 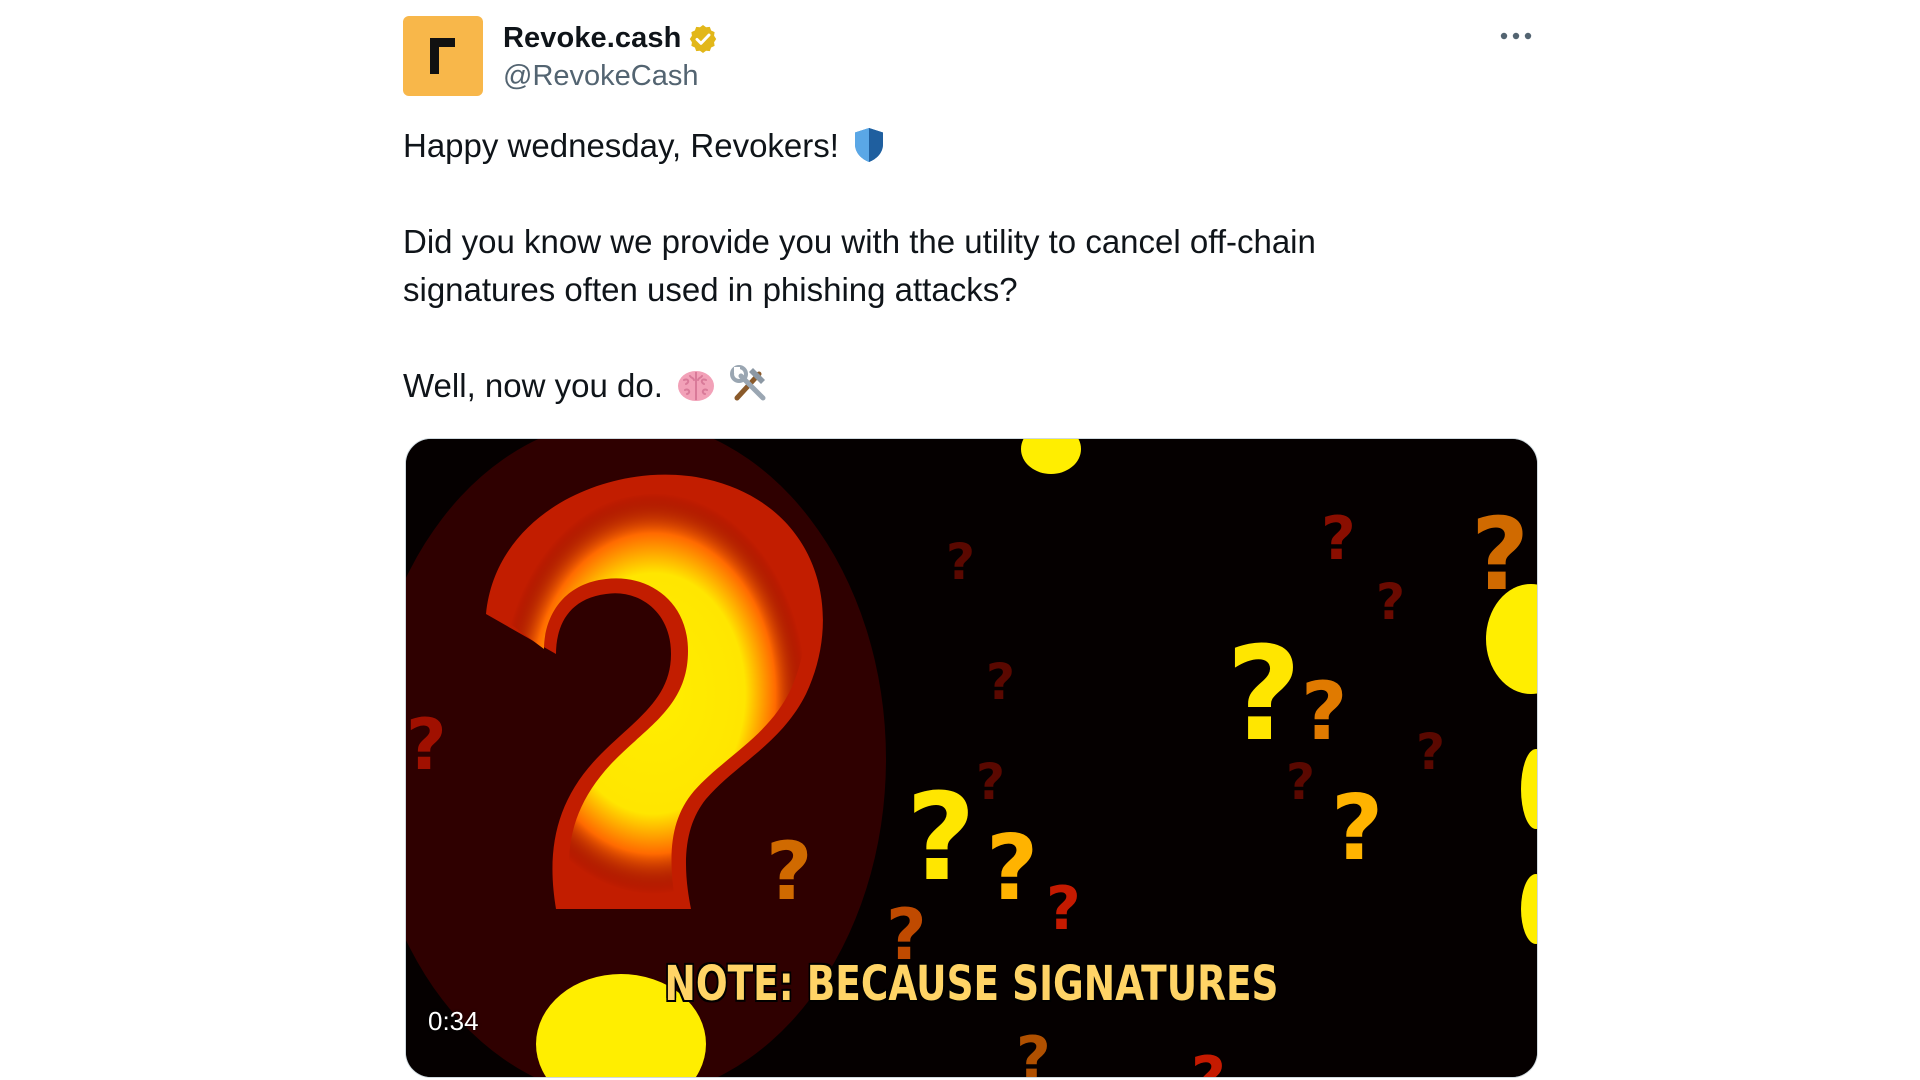 I want to click on shield-emoji-icon, so click(x=869, y=145).